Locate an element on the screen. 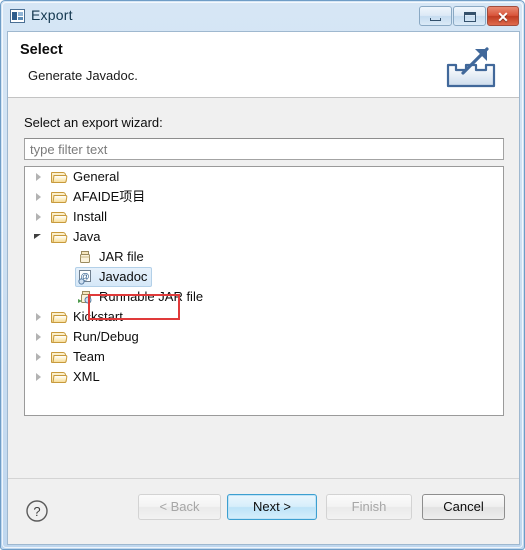  page-title: Select is located at coordinates (41, 50).